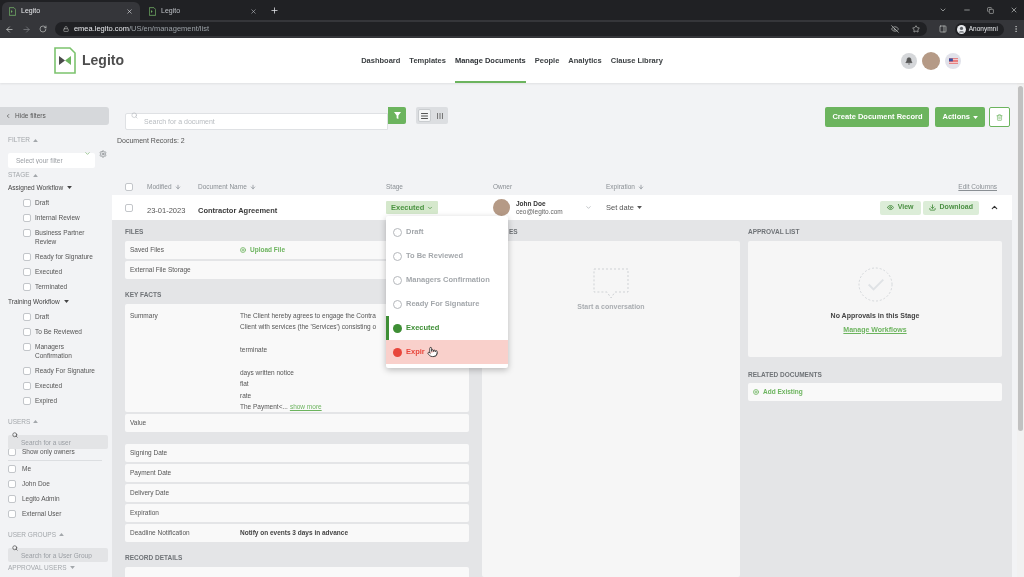 This screenshot has height=577, width=1024. Describe the element at coordinates (103, 60) in the screenshot. I see `logo-text: Legito` at that location.